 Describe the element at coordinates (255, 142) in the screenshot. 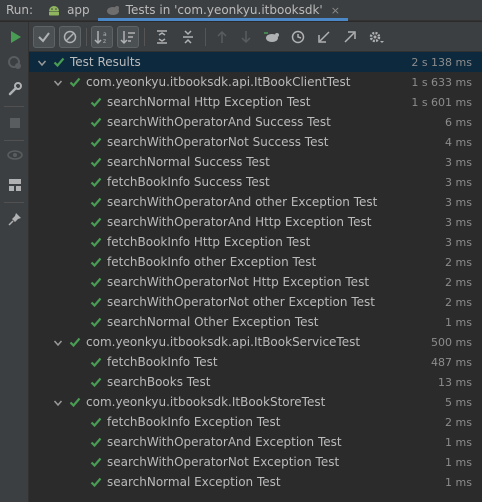

I see `tree-test: searchWithOperatorNot Success Test 4 ms` at that location.